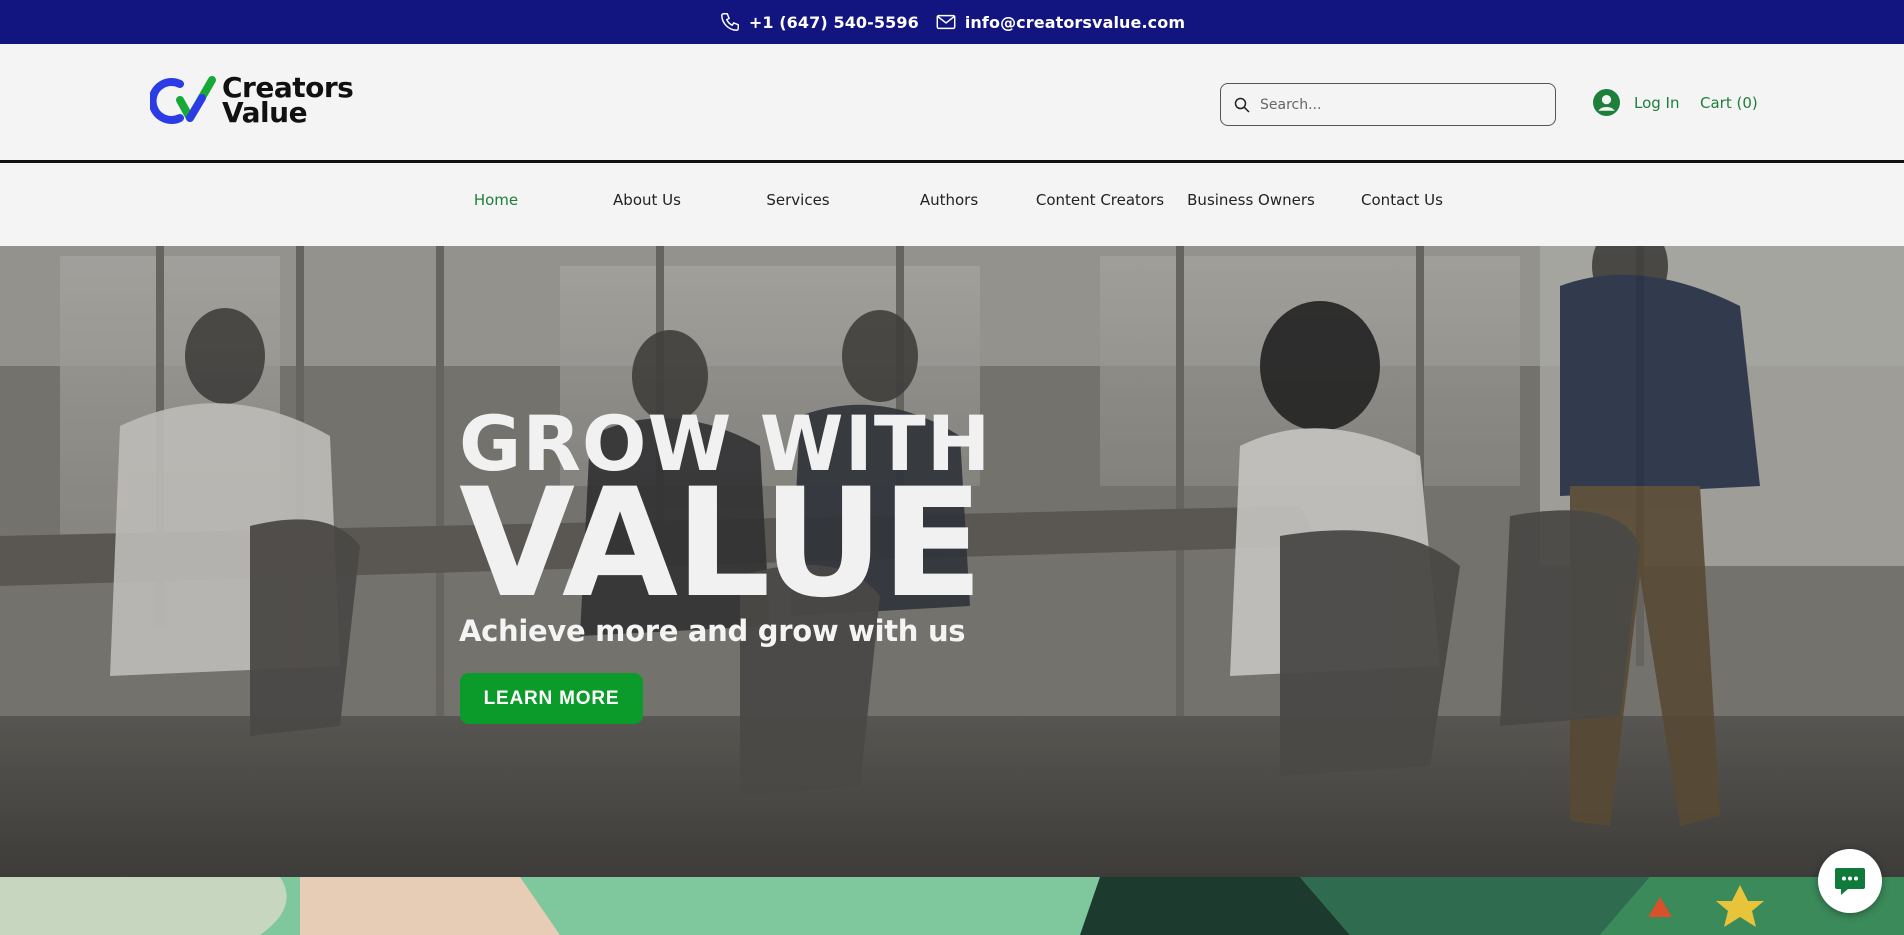 The height and width of the screenshot is (935, 1904). What do you see at coordinates (798, 200) in the screenshot?
I see `nav-item-services: Services` at bounding box center [798, 200].